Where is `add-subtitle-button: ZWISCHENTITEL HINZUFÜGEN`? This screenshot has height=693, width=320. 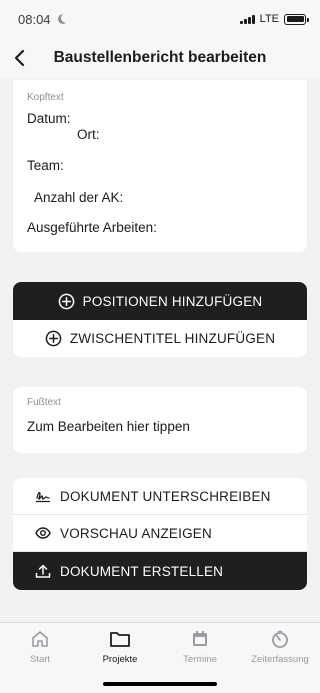
add-subtitle-button: ZWISCHENTITEL HINZUFÜGEN is located at coordinates (160, 338).